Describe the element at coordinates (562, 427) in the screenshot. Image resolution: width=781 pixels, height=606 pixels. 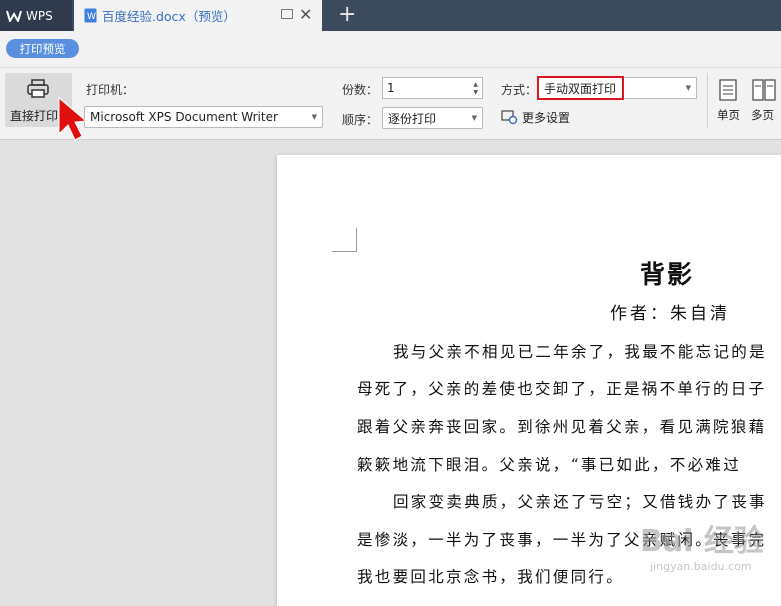
I see `body-line: 跟着父亲奔丧回家。到徐州见着父亲，看见满院狼藉` at that location.